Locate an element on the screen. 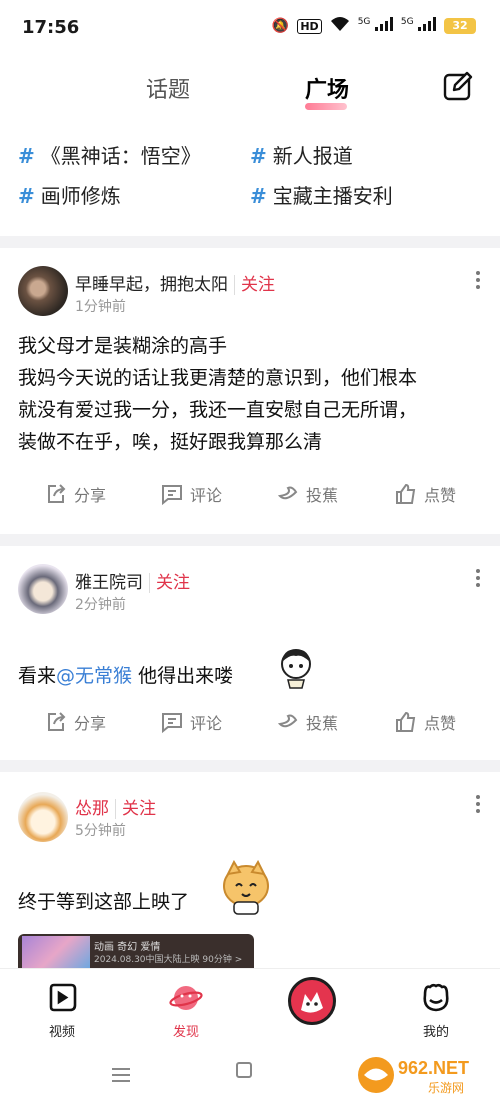 This screenshot has width=500, height=1100. topic-item: # 画师修炼 is located at coordinates (69, 194).